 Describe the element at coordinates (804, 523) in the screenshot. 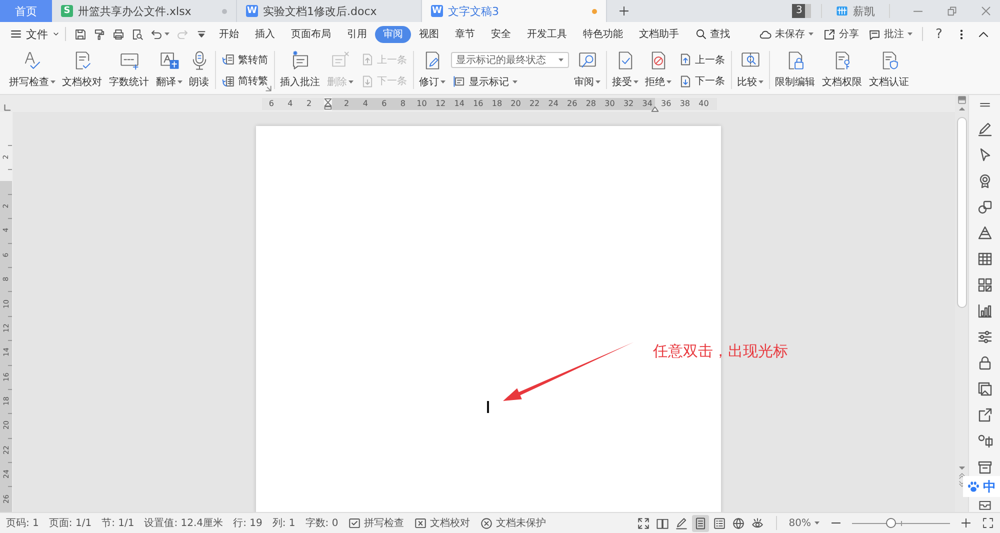

I see `zoom-level-dropdown: 80%` at that location.